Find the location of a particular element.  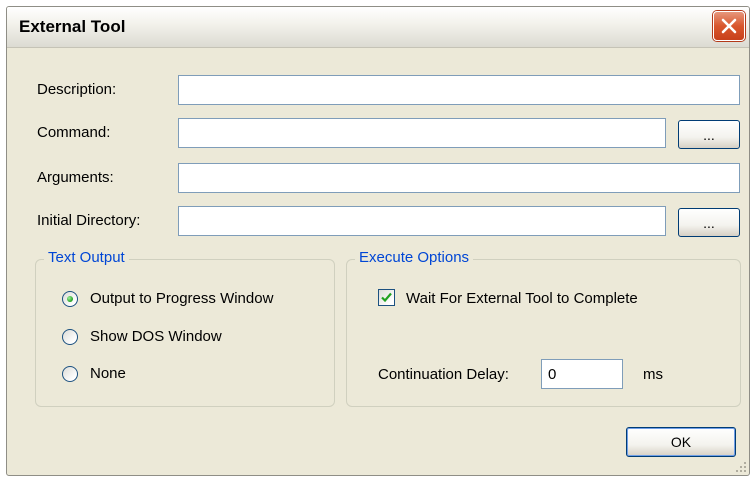

continuation-delay-input is located at coordinates (582, 374).